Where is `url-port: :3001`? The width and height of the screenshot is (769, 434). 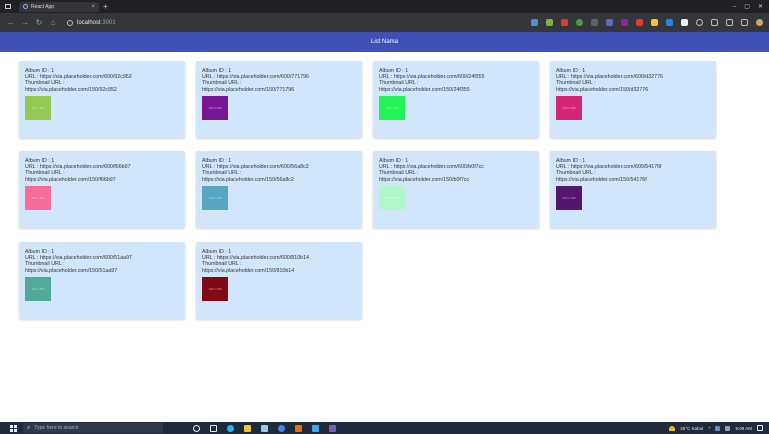 url-port: :3001 is located at coordinates (108, 22).